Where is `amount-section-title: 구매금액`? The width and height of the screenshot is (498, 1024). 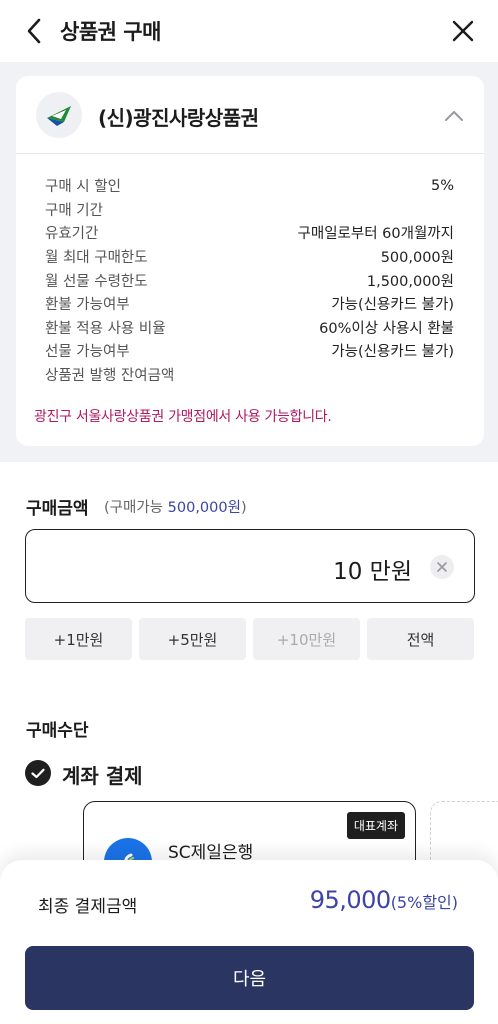 amount-section-title: 구매금액 is located at coordinates (57, 509).